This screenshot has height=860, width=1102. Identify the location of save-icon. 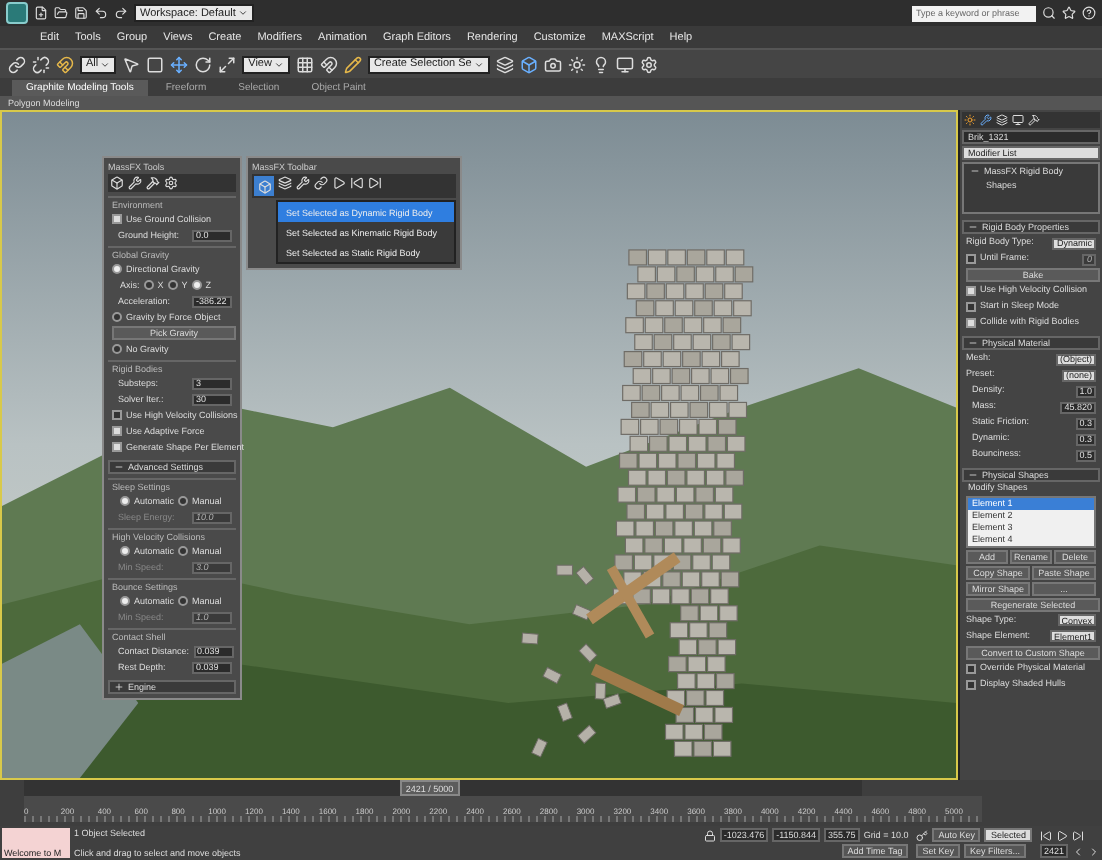
(81, 13).